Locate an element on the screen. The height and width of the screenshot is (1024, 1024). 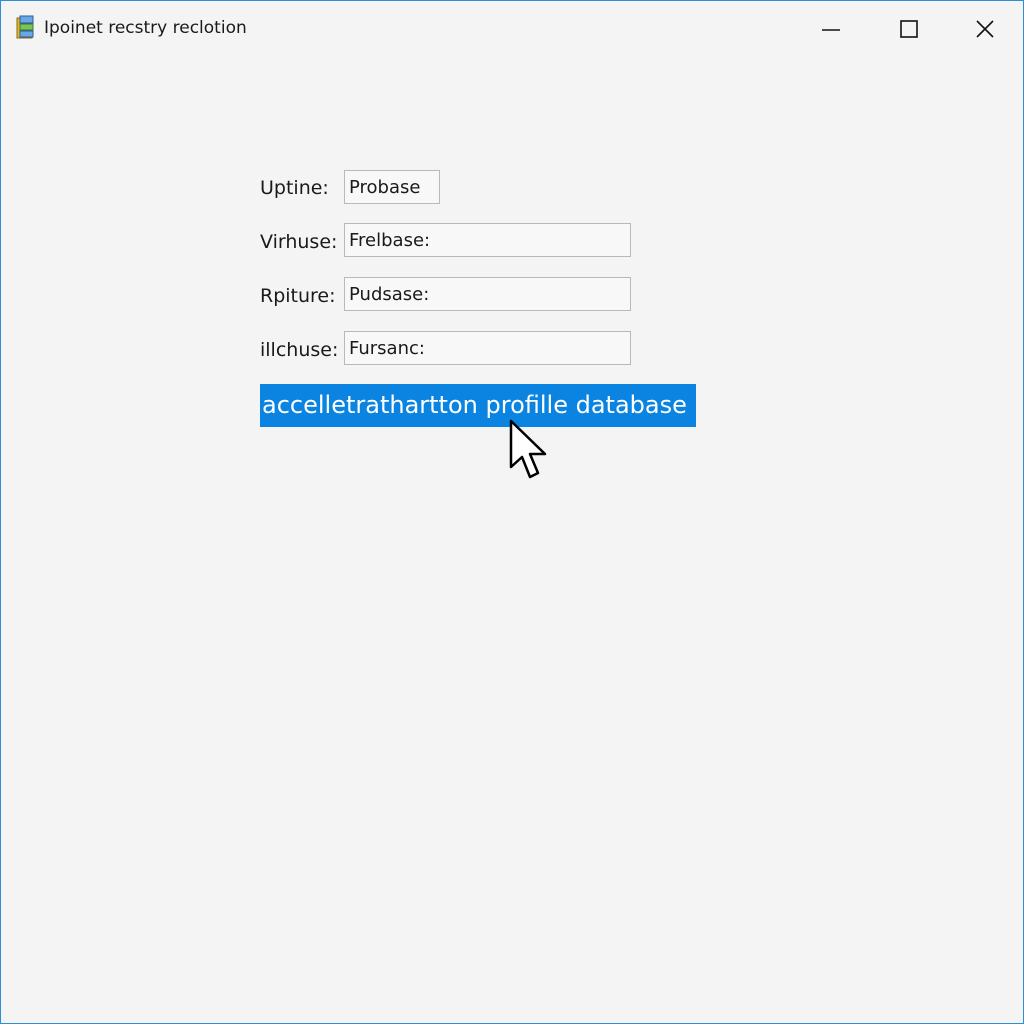
form-field-virhuse is located at coordinates (487, 240).